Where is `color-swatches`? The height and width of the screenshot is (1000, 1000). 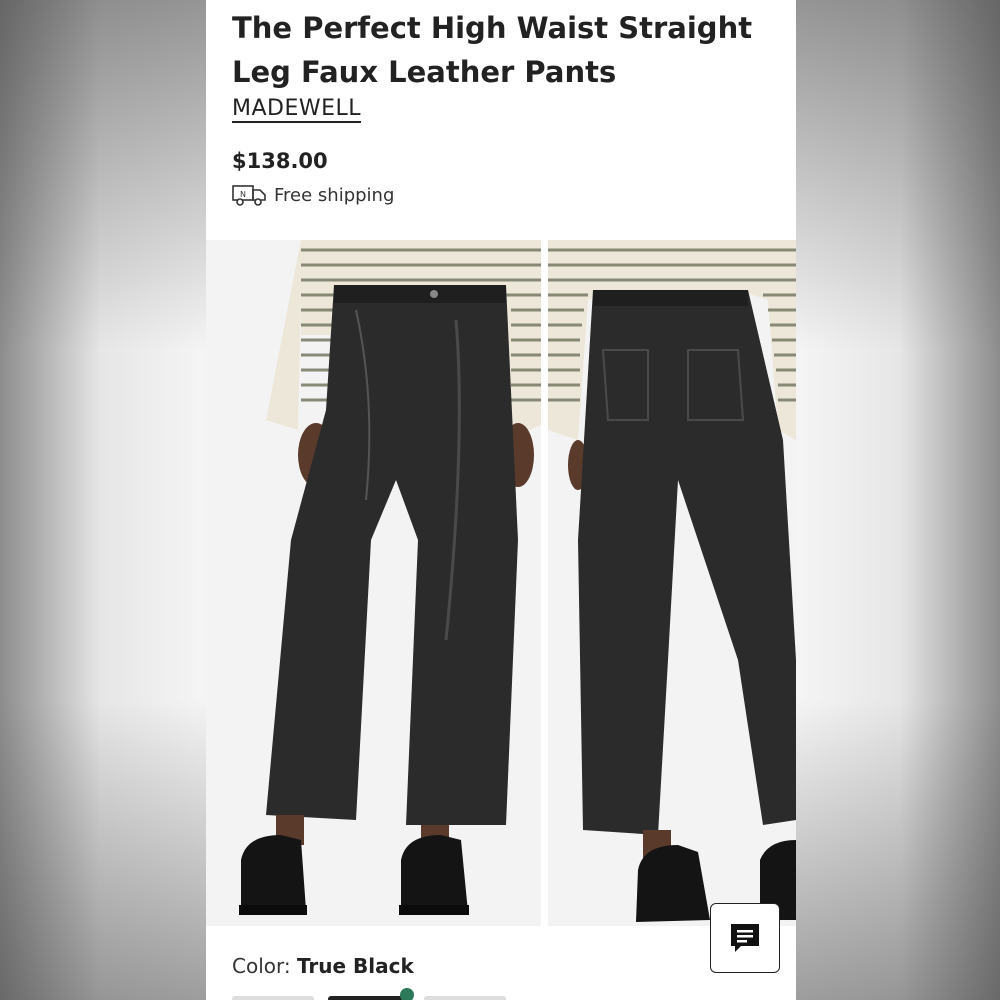
color-swatches is located at coordinates (492, 994).